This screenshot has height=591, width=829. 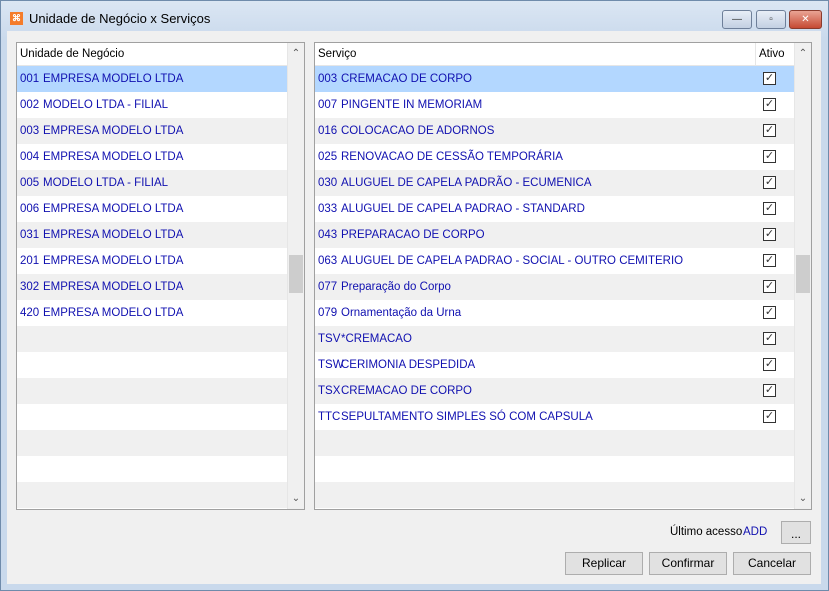 What do you see at coordinates (555, 235) in the screenshot?
I see `table-row: 043 PREPARACAO DE CORPO ✓` at bounding box center [555, 235].